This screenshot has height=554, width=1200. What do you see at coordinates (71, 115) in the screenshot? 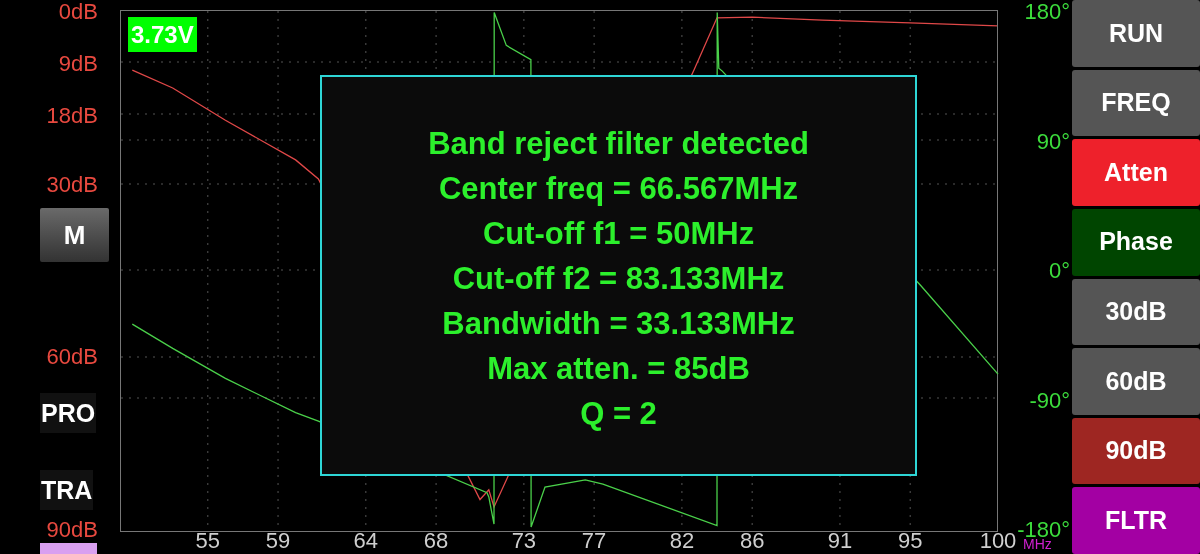
I see `axis-label: 18dB` at bounding box center [71, 115].